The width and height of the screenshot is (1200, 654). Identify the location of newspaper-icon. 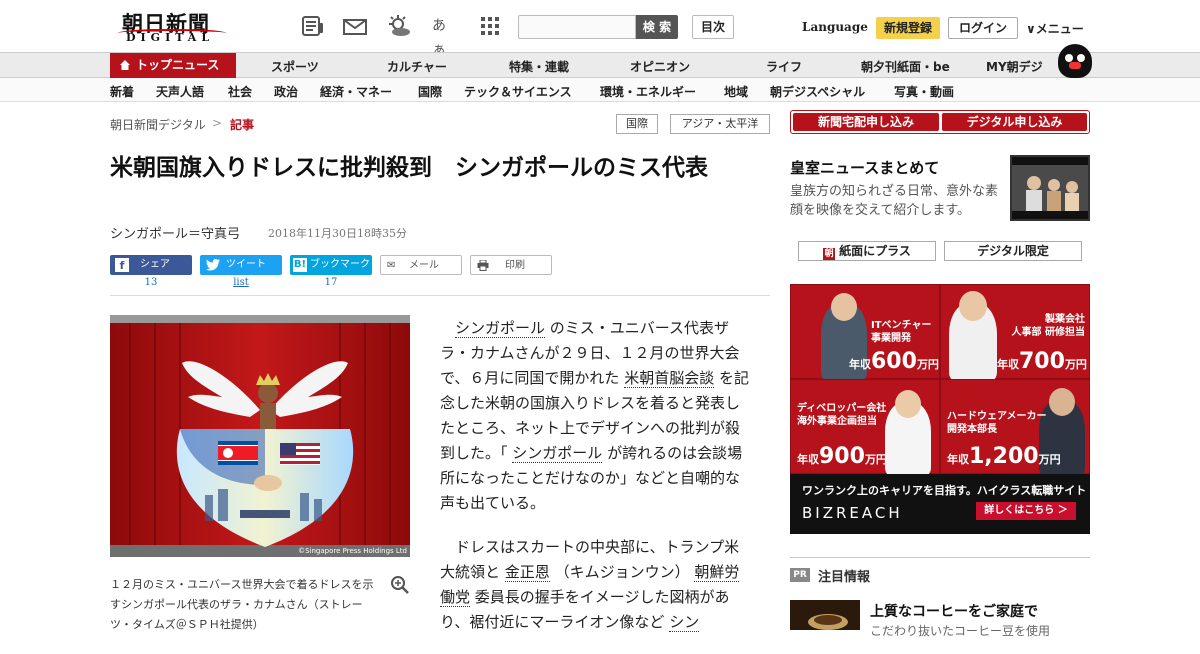
(313, 26).